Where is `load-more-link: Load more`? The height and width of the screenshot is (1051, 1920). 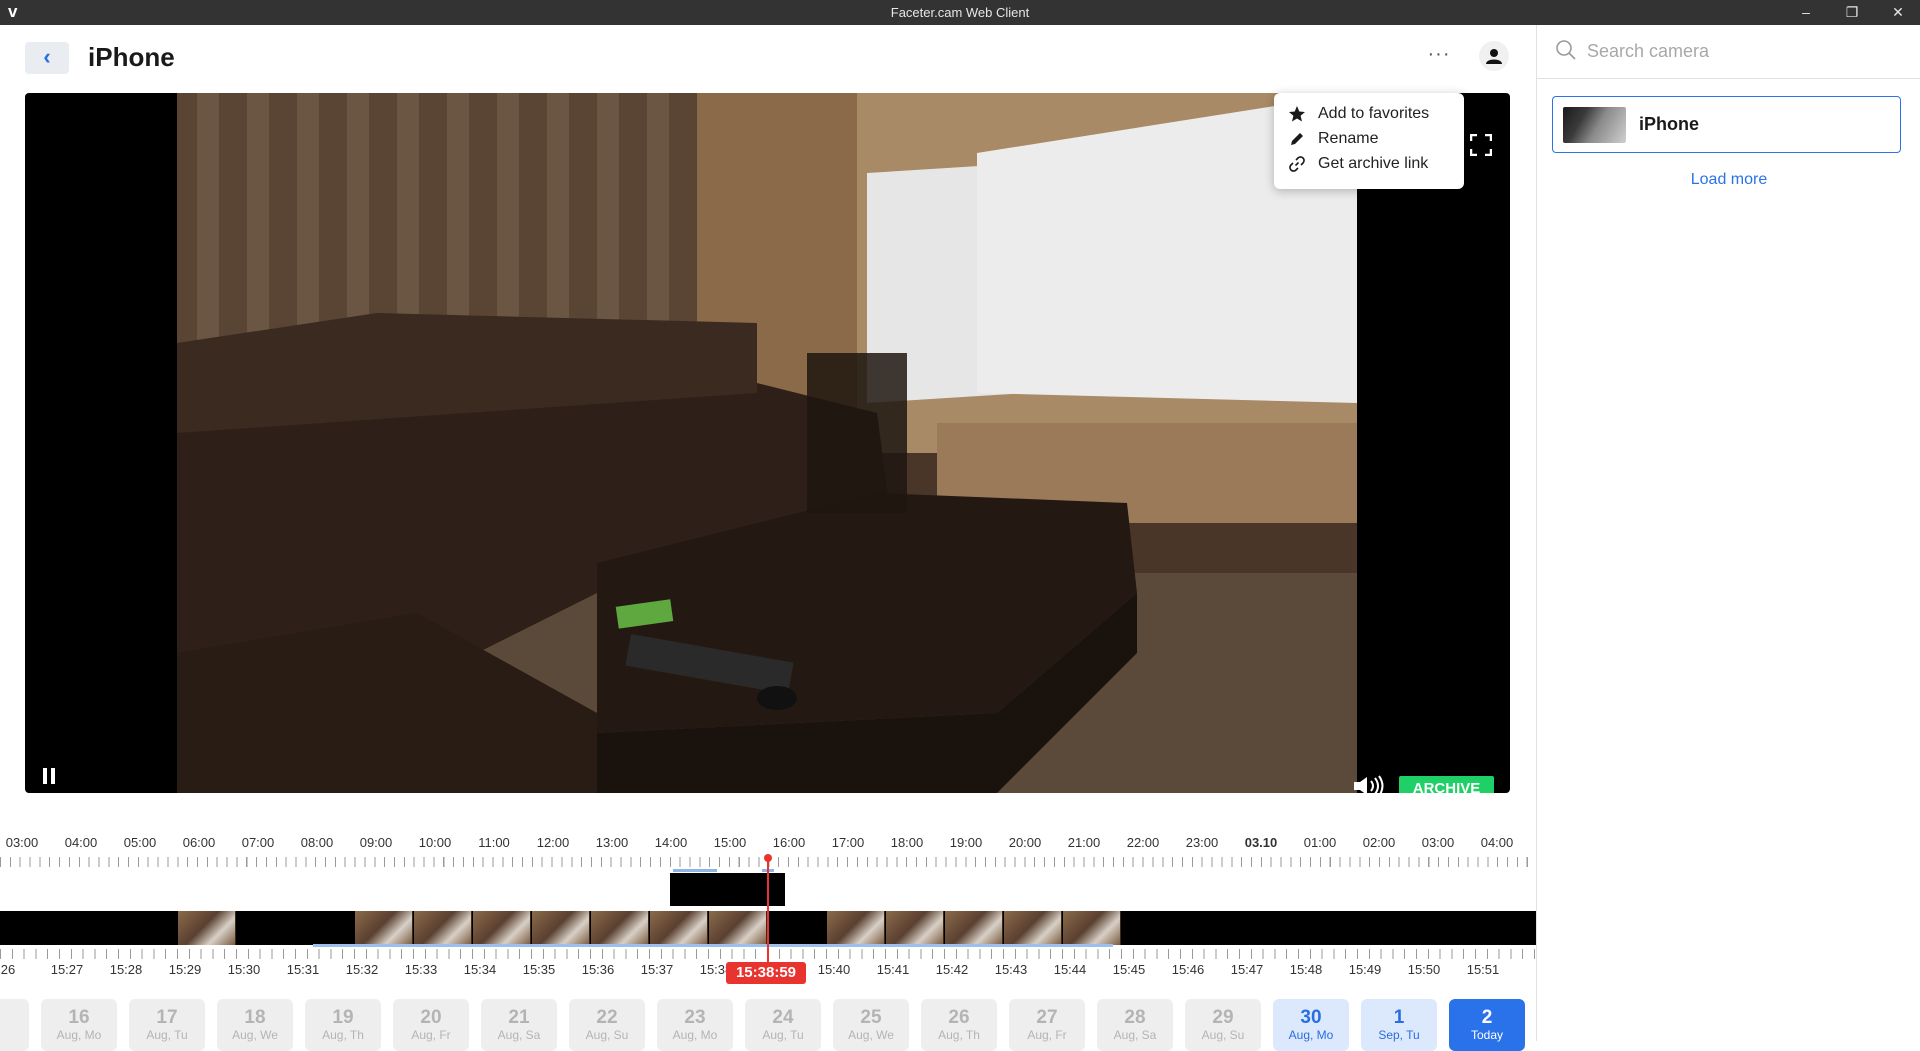
load-more-link: Load more is located at coordinates (1728, 180).